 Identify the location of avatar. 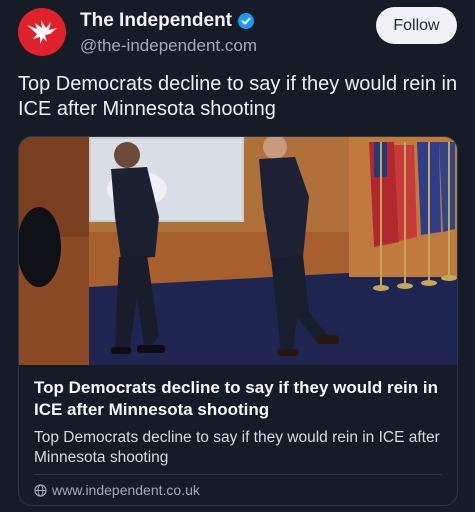
(42, 32).